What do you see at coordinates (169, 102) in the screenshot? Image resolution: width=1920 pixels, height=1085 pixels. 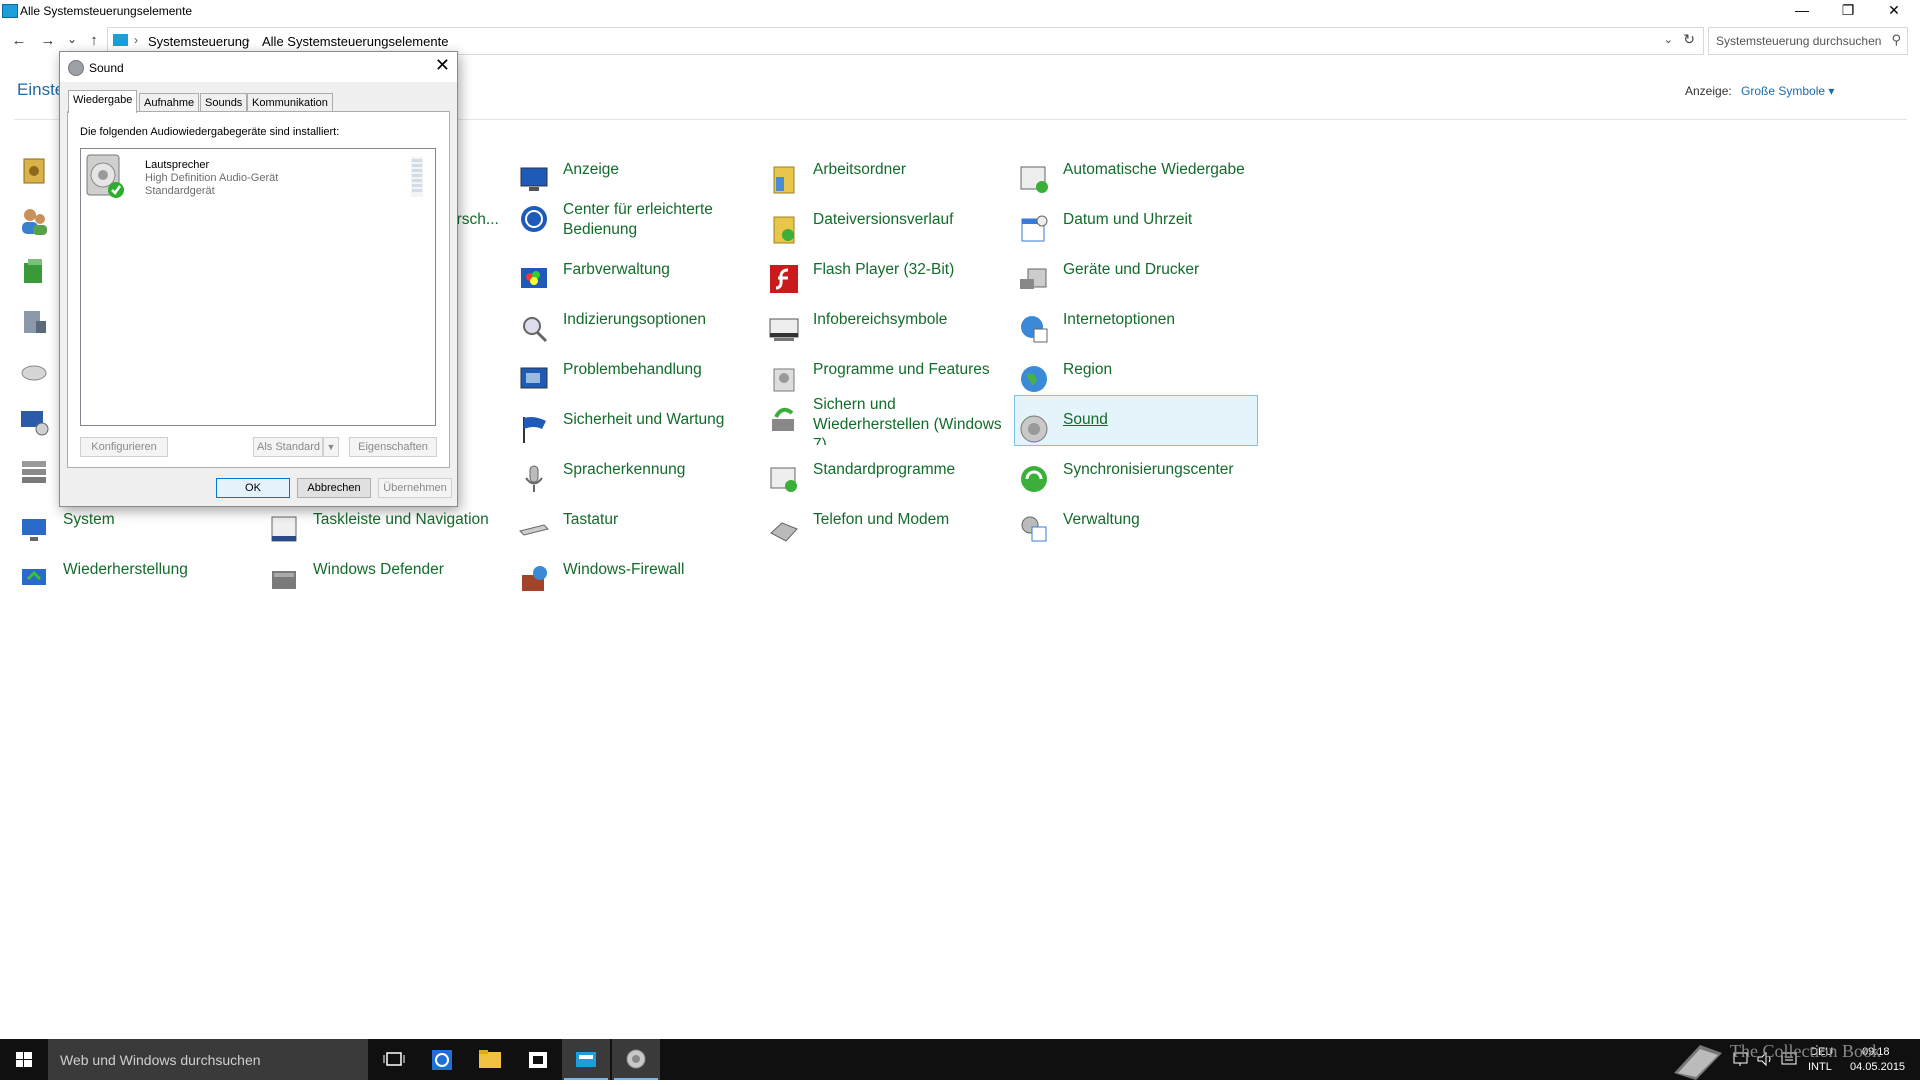 I see `tab-aufnahme: Aufnahme` at bounding box center [169, 102].